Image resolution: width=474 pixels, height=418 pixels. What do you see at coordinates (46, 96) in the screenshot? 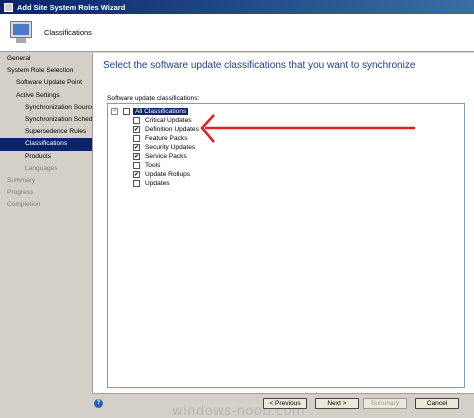
I see `sidebar-item: Active Settings` at bounding box center [46, 96].